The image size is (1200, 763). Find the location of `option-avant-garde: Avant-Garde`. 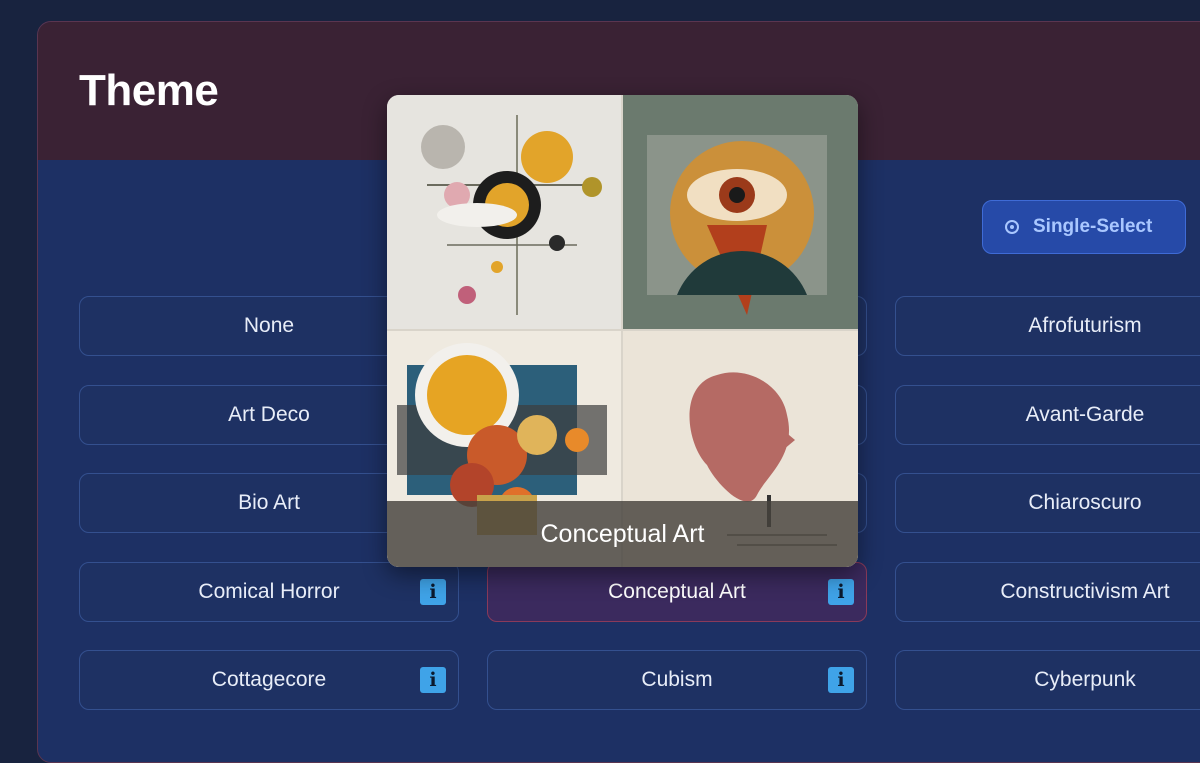

option-avant-garde: Avant-Garde is located at coordinates (1047, 415).